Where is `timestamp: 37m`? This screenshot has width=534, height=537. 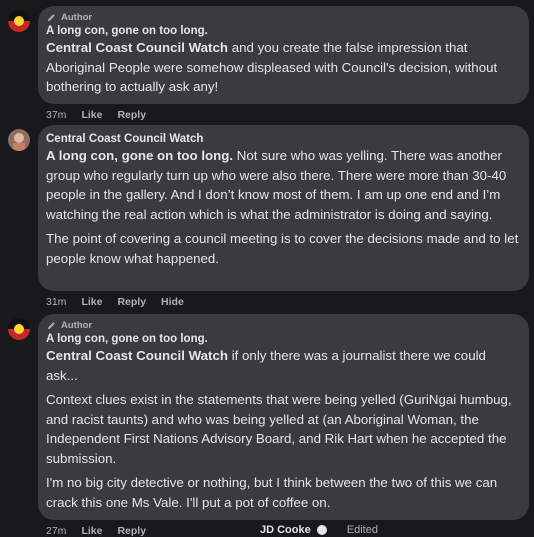 timestamp: 37m is located at coordinates (56, 115).